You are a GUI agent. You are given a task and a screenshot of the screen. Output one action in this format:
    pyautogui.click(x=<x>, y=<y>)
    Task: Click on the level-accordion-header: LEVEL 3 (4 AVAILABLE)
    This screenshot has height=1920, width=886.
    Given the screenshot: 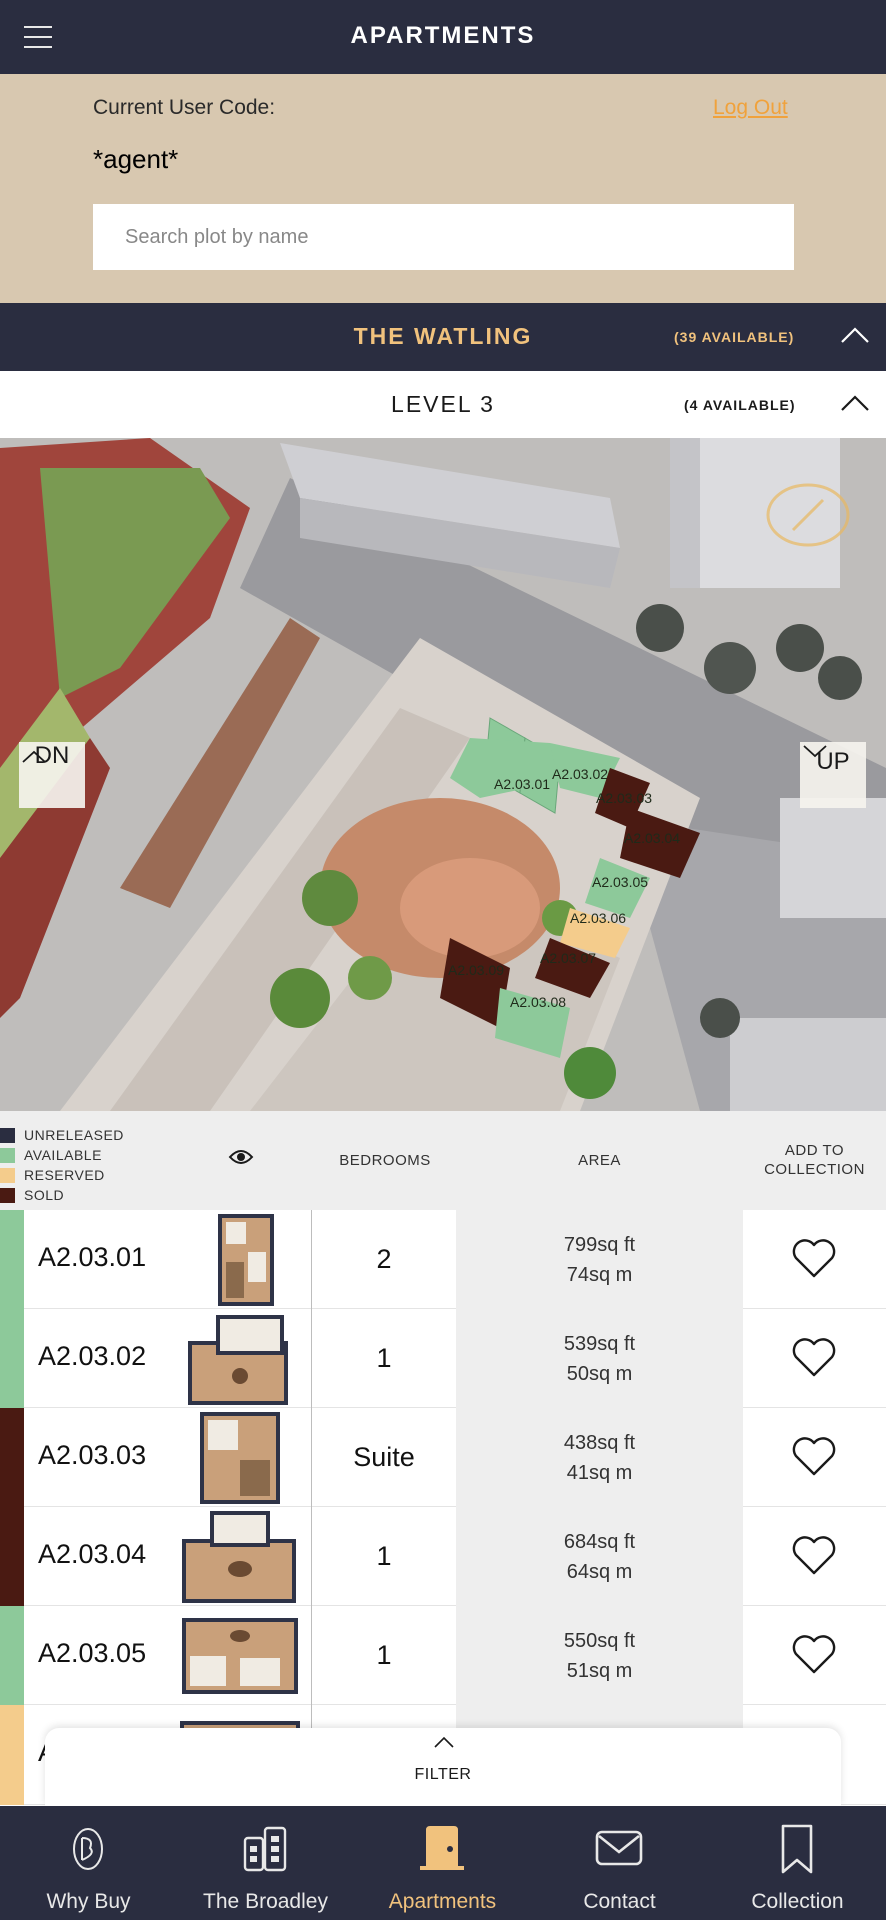 What is the action you would take?
    pyautogui.click(x=443, y=404)
    